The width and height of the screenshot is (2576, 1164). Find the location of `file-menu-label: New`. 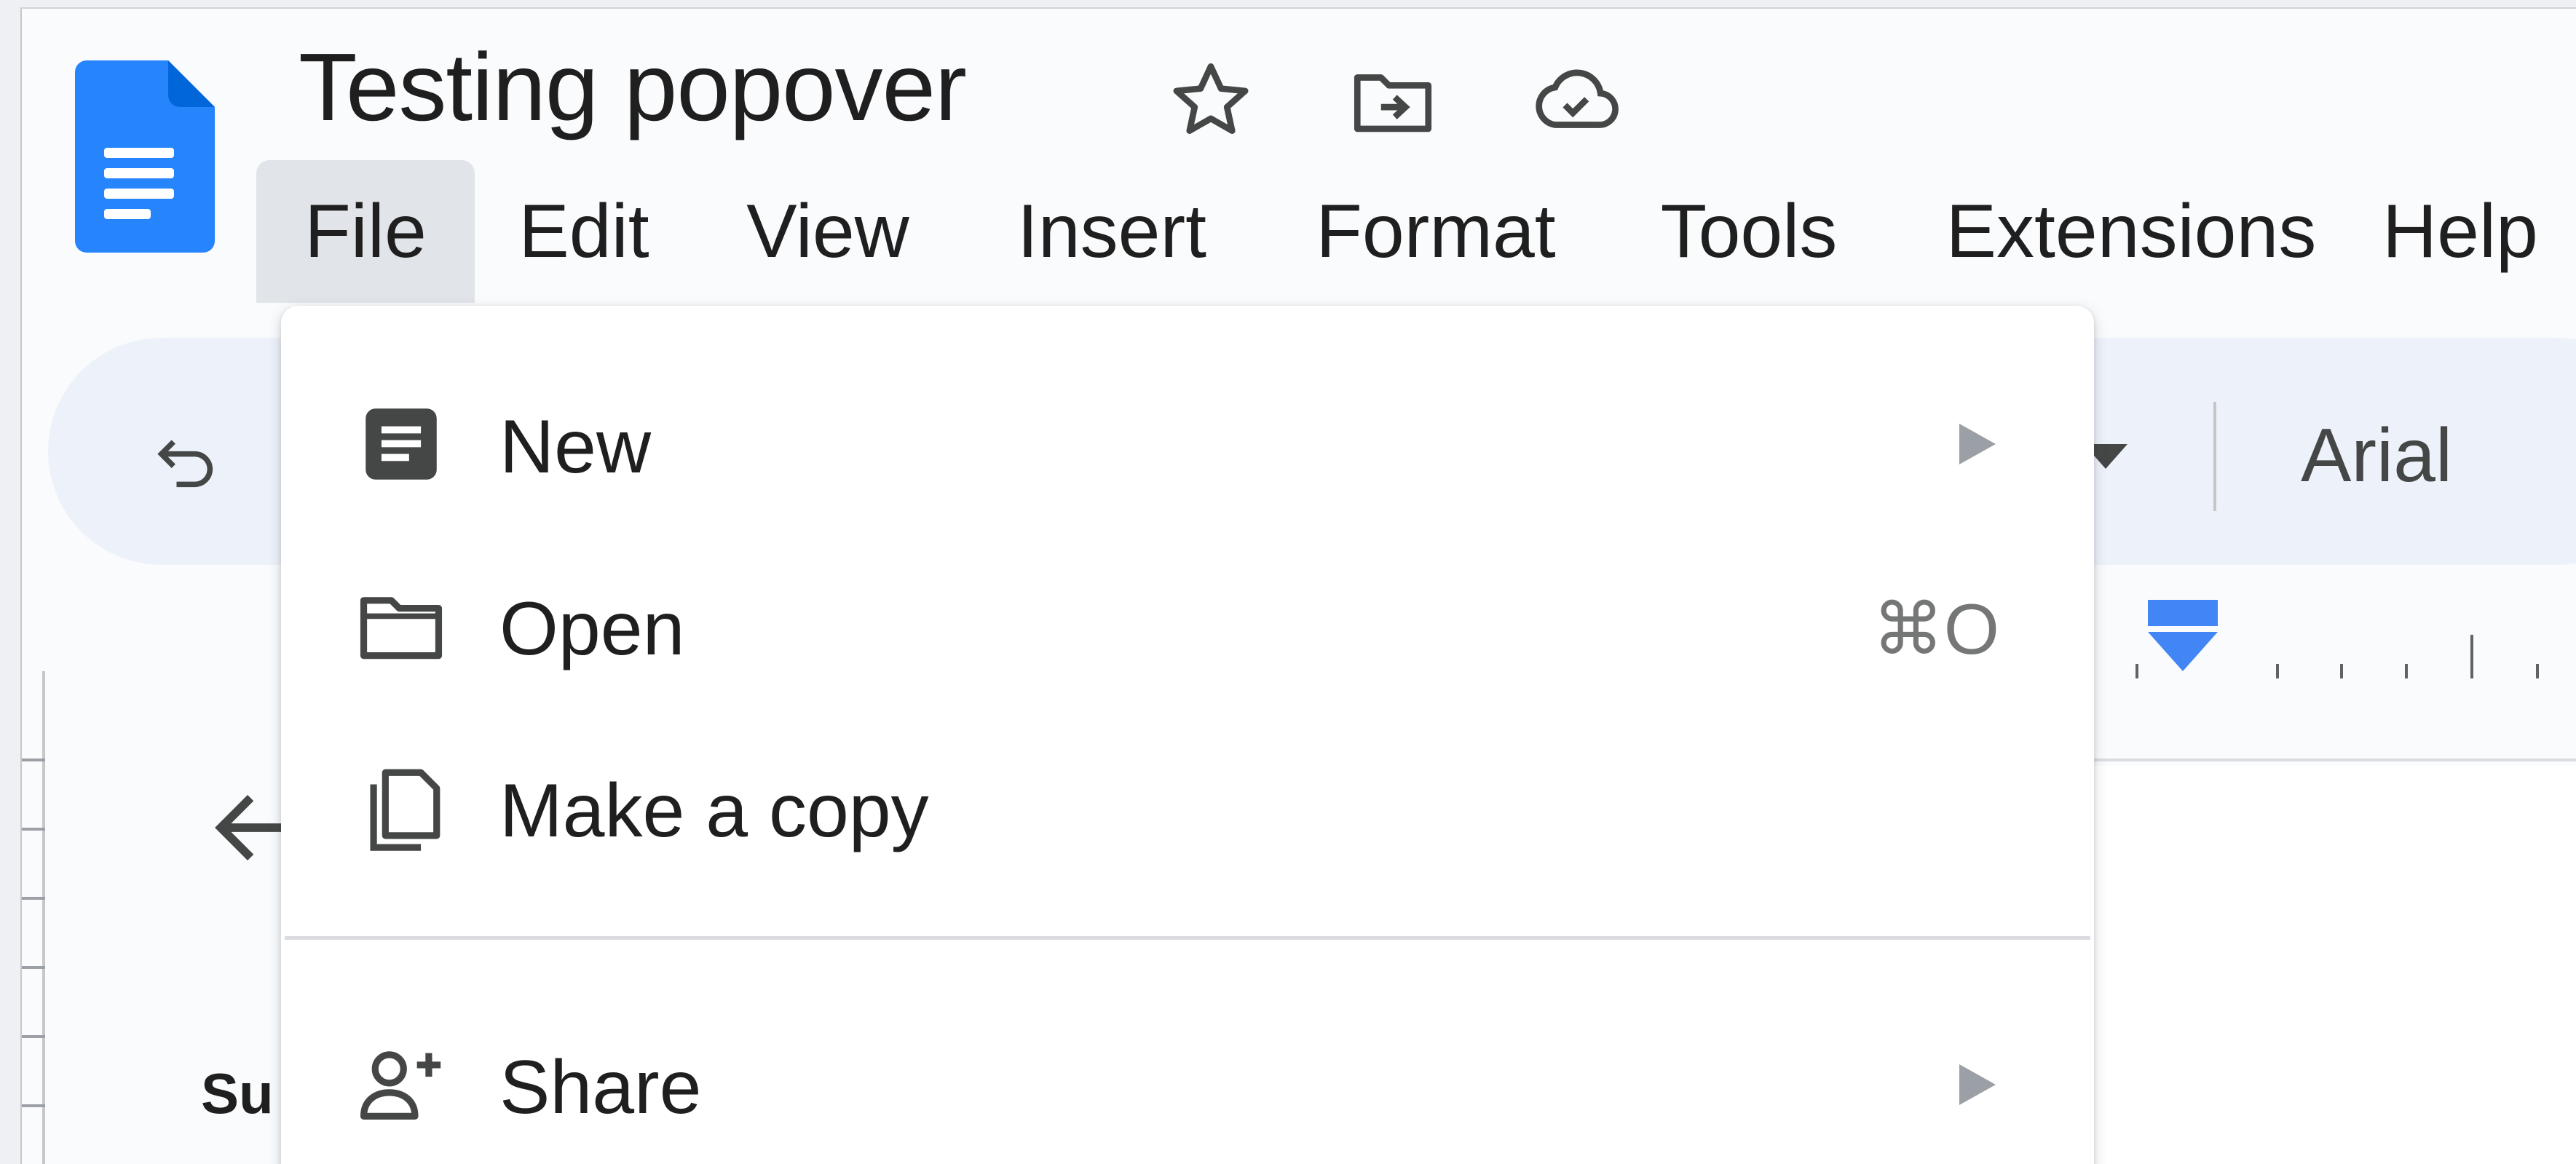

file-menu-label: New is located at coordinates (575, 447).